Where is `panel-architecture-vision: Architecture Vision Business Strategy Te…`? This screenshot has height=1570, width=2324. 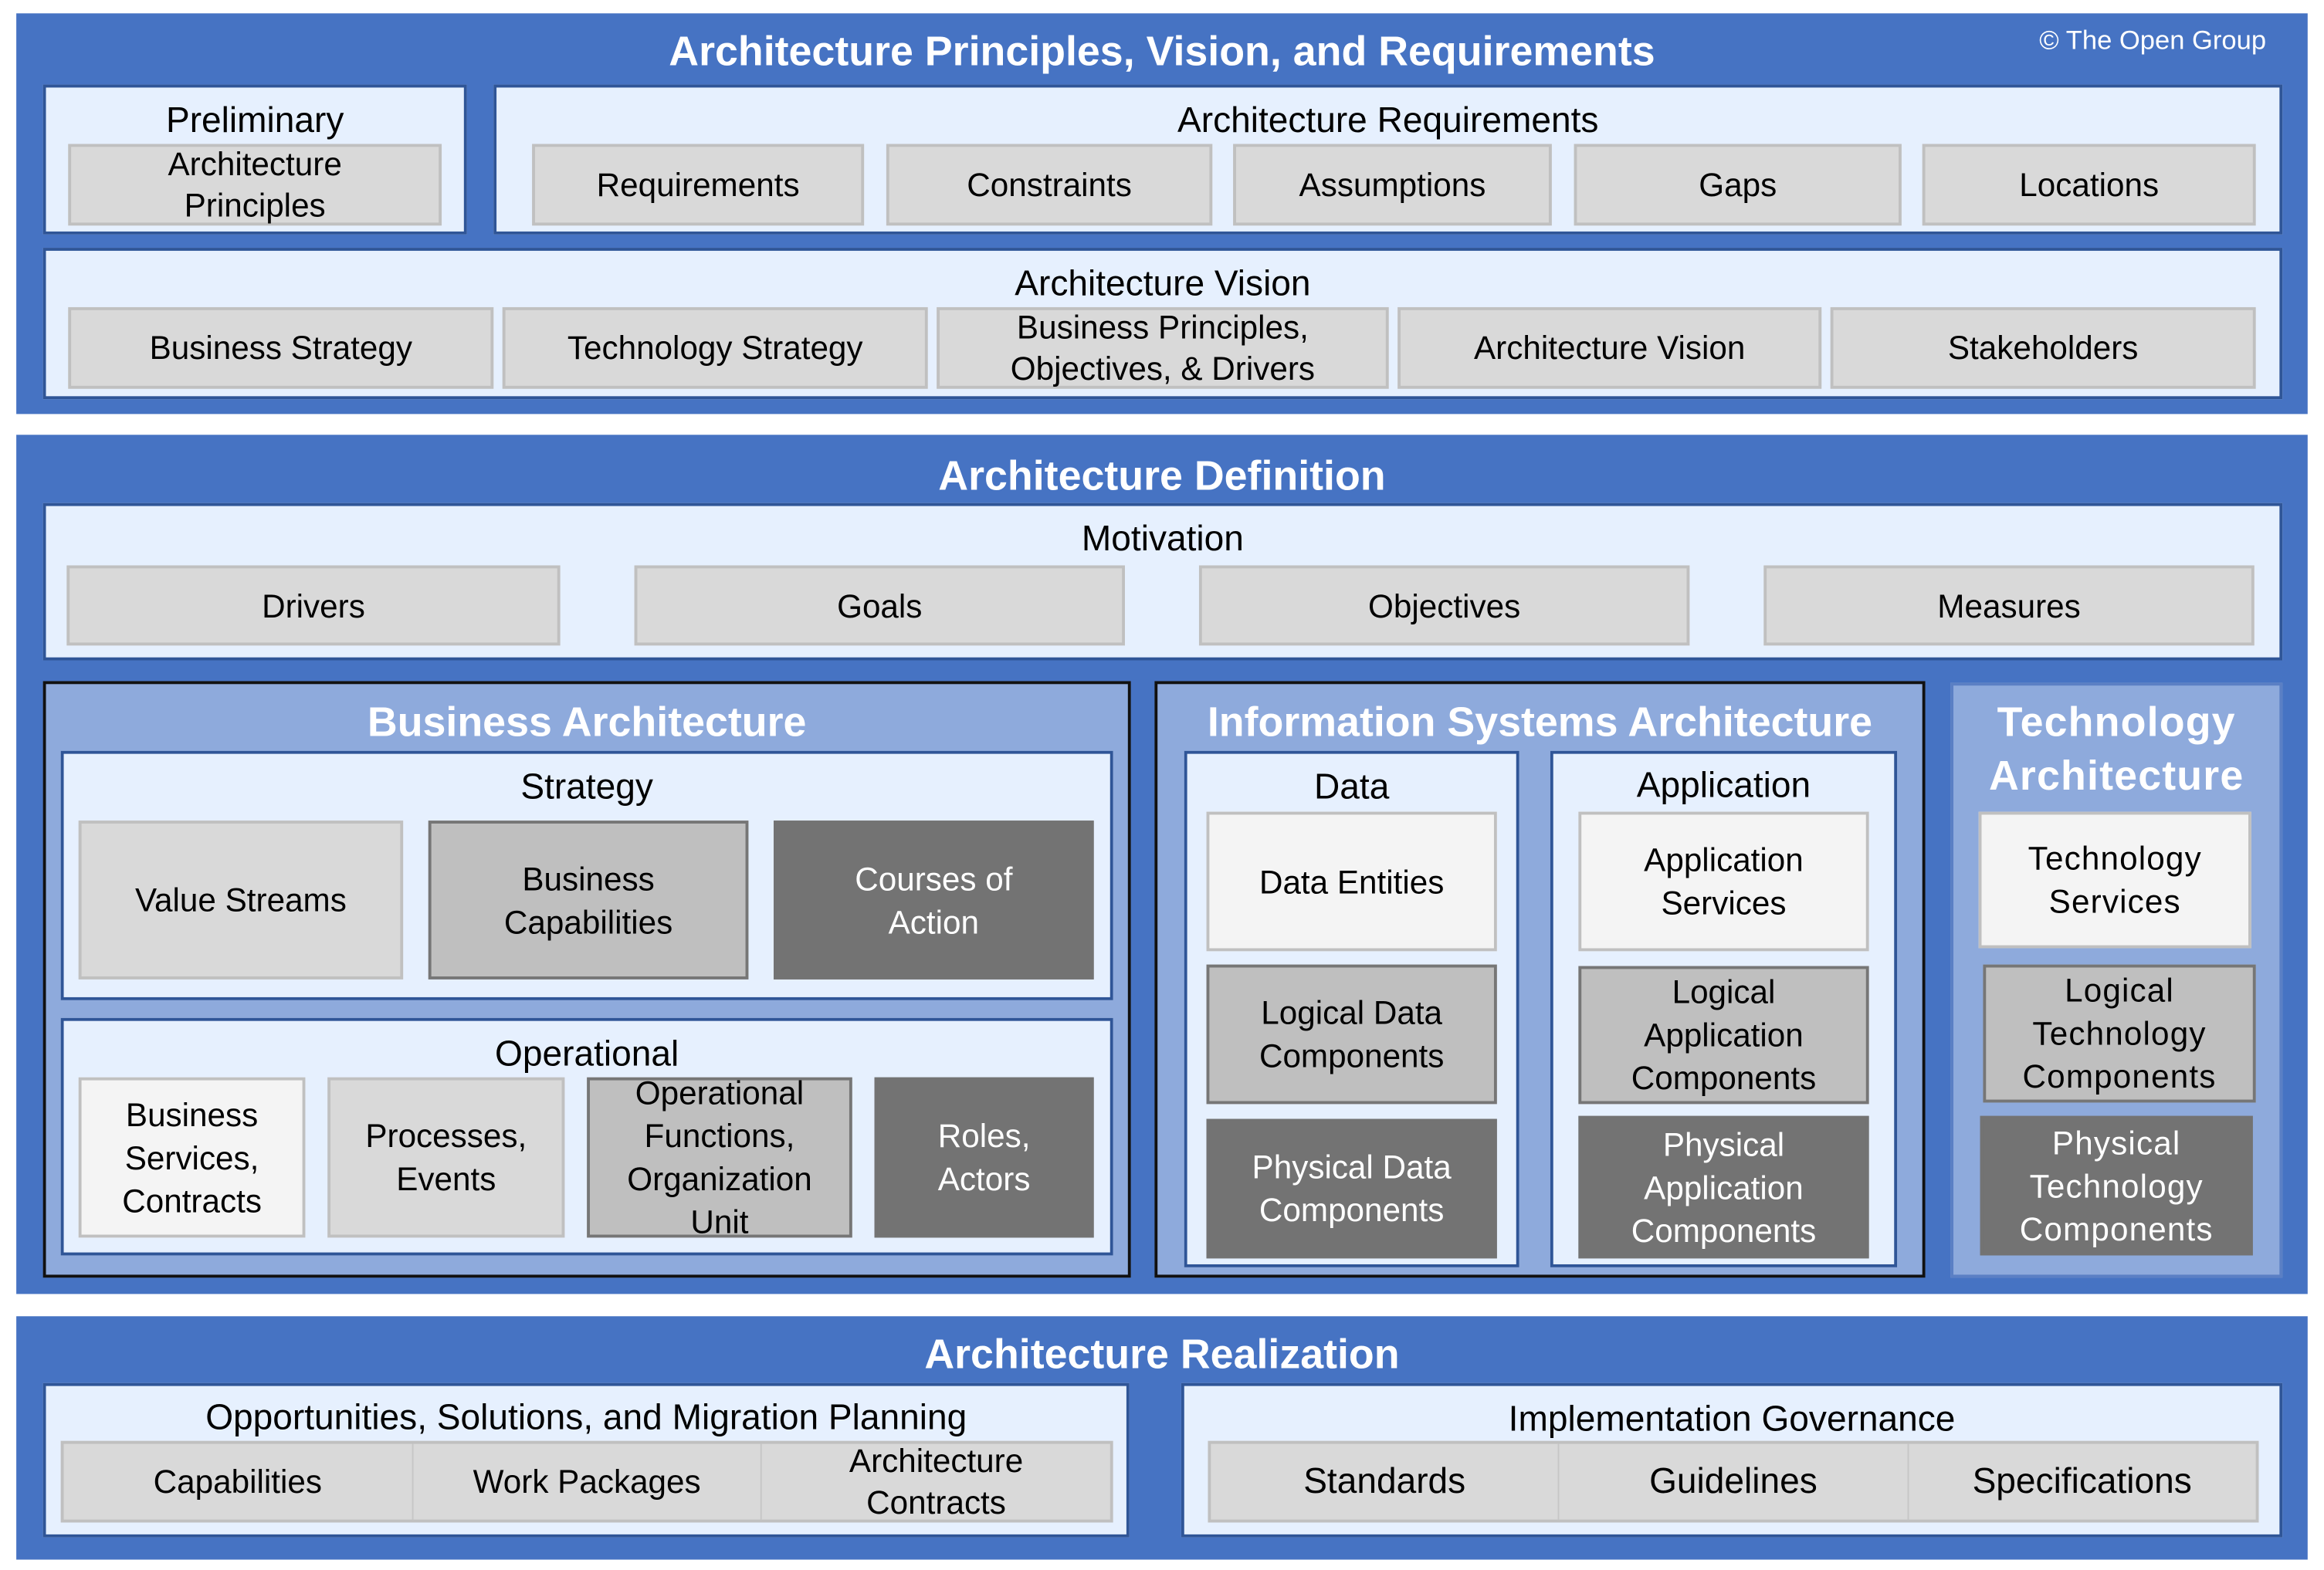
panel-architecture-vision: Architecture Vision Business Strategy Te… is located at coordinates (1162, 324).